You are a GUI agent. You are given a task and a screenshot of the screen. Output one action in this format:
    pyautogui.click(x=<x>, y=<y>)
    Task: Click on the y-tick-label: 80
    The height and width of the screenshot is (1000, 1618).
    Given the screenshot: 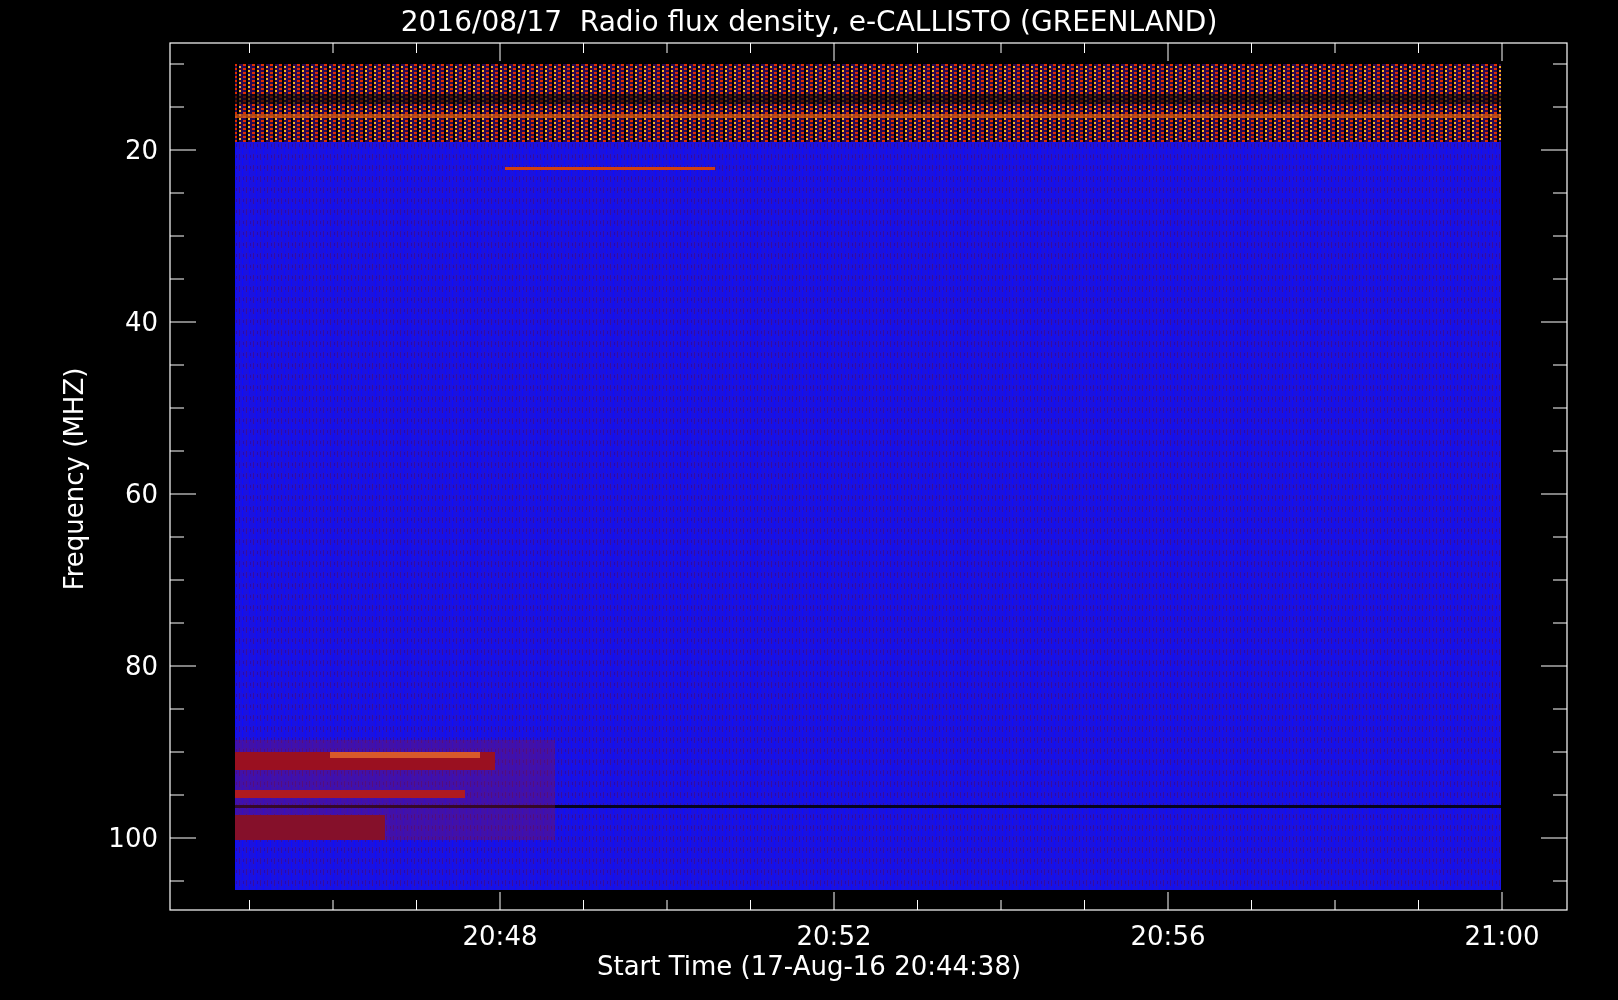 What is the action you would take?
    pyautogui.click(x=141, y=666)
    